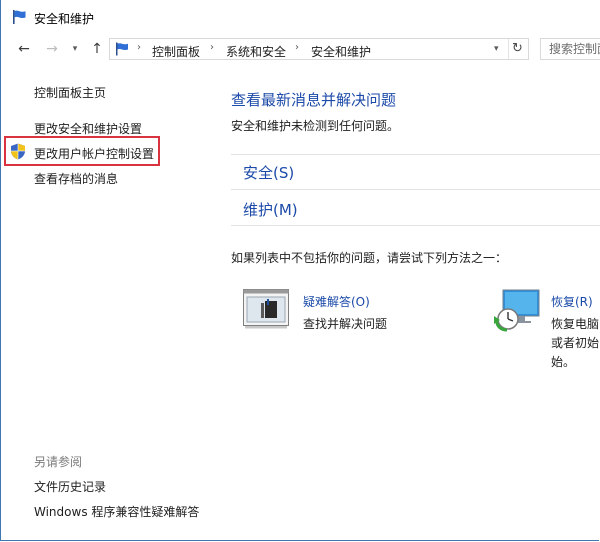 The height and width of the screenshot is (542, 600). I want to click on address-dropdown-chevron-icon: ▾, so click(496, 49).